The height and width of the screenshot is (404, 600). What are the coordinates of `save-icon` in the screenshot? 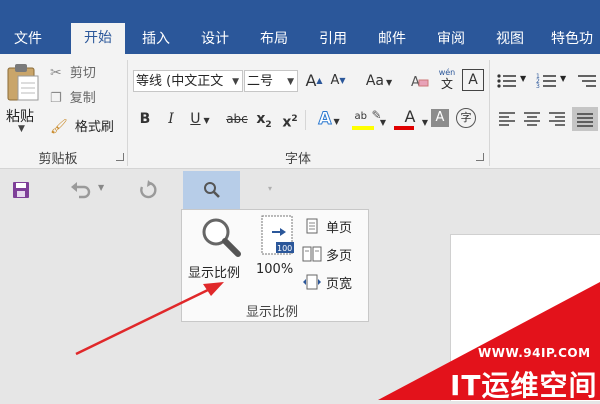 It's located at (21, 190).